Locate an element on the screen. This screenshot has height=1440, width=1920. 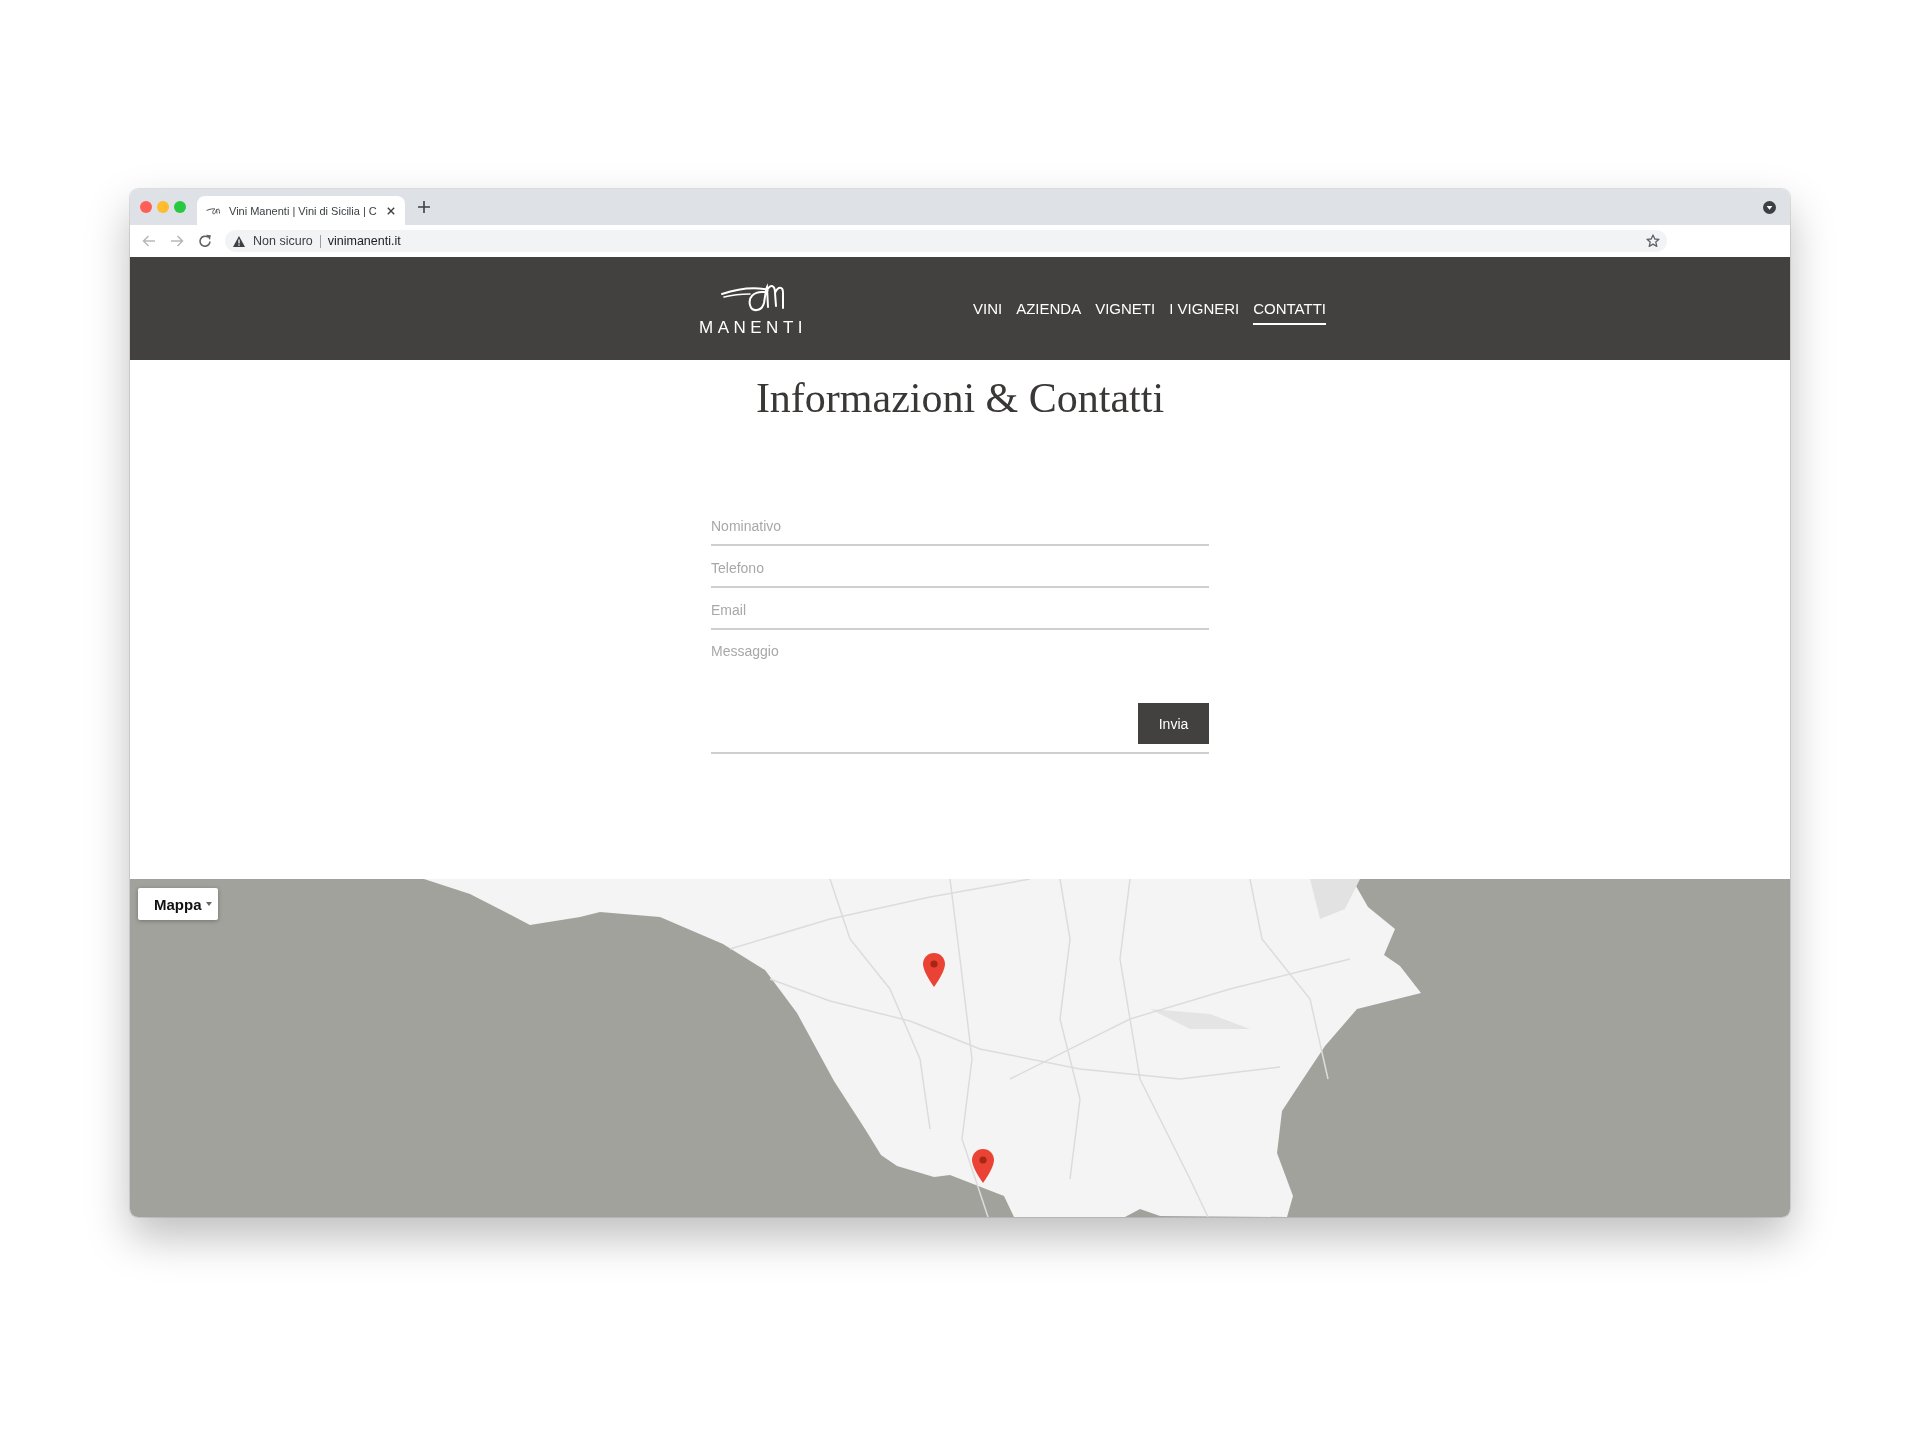
nav-link: CONTATTI is located at coordinates (1289, 308).